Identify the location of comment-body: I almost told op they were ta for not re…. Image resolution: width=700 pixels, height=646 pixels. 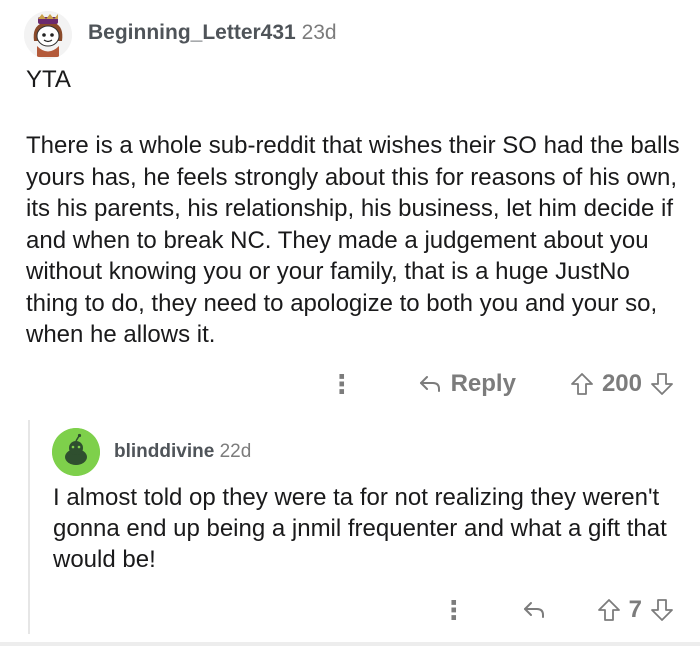
(360, 528).